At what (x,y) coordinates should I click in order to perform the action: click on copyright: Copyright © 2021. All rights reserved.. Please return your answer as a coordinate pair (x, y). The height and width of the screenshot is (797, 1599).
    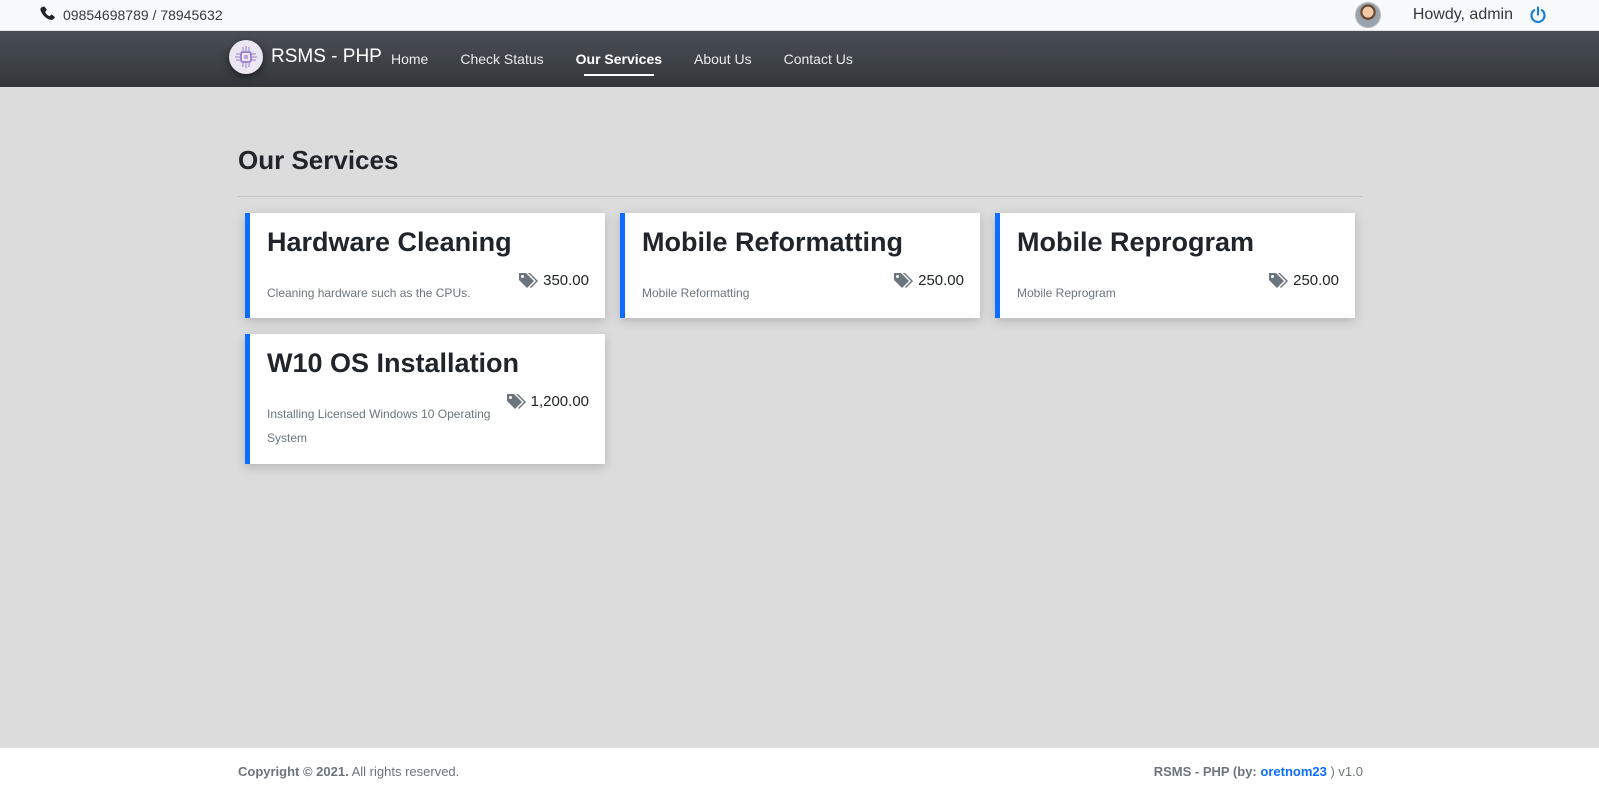
    Looking at the image, I should click on (348, 771).